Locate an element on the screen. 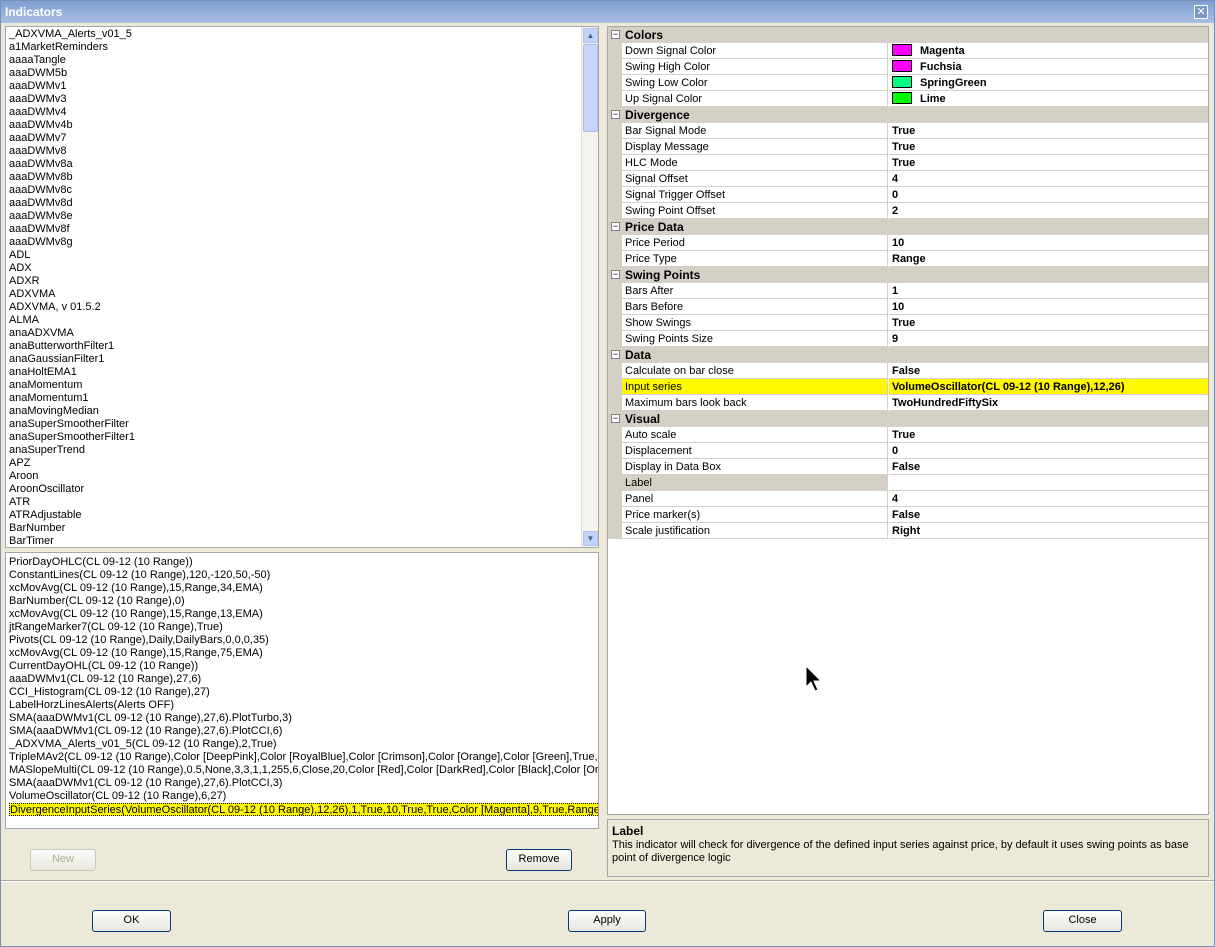 The height and width of the screenshot is (947, 1215). property-row: Price Period 10 is located at coordinates (908, 243).